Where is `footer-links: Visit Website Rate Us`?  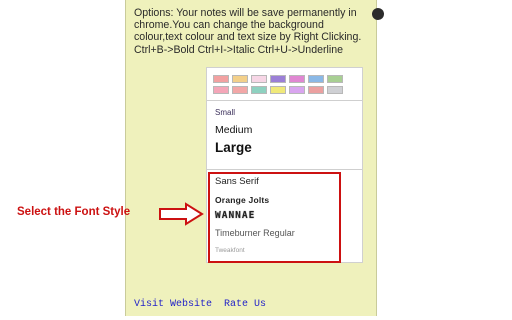
footer-links: Visit Website Rate Us is located at coordinates (203, 304).